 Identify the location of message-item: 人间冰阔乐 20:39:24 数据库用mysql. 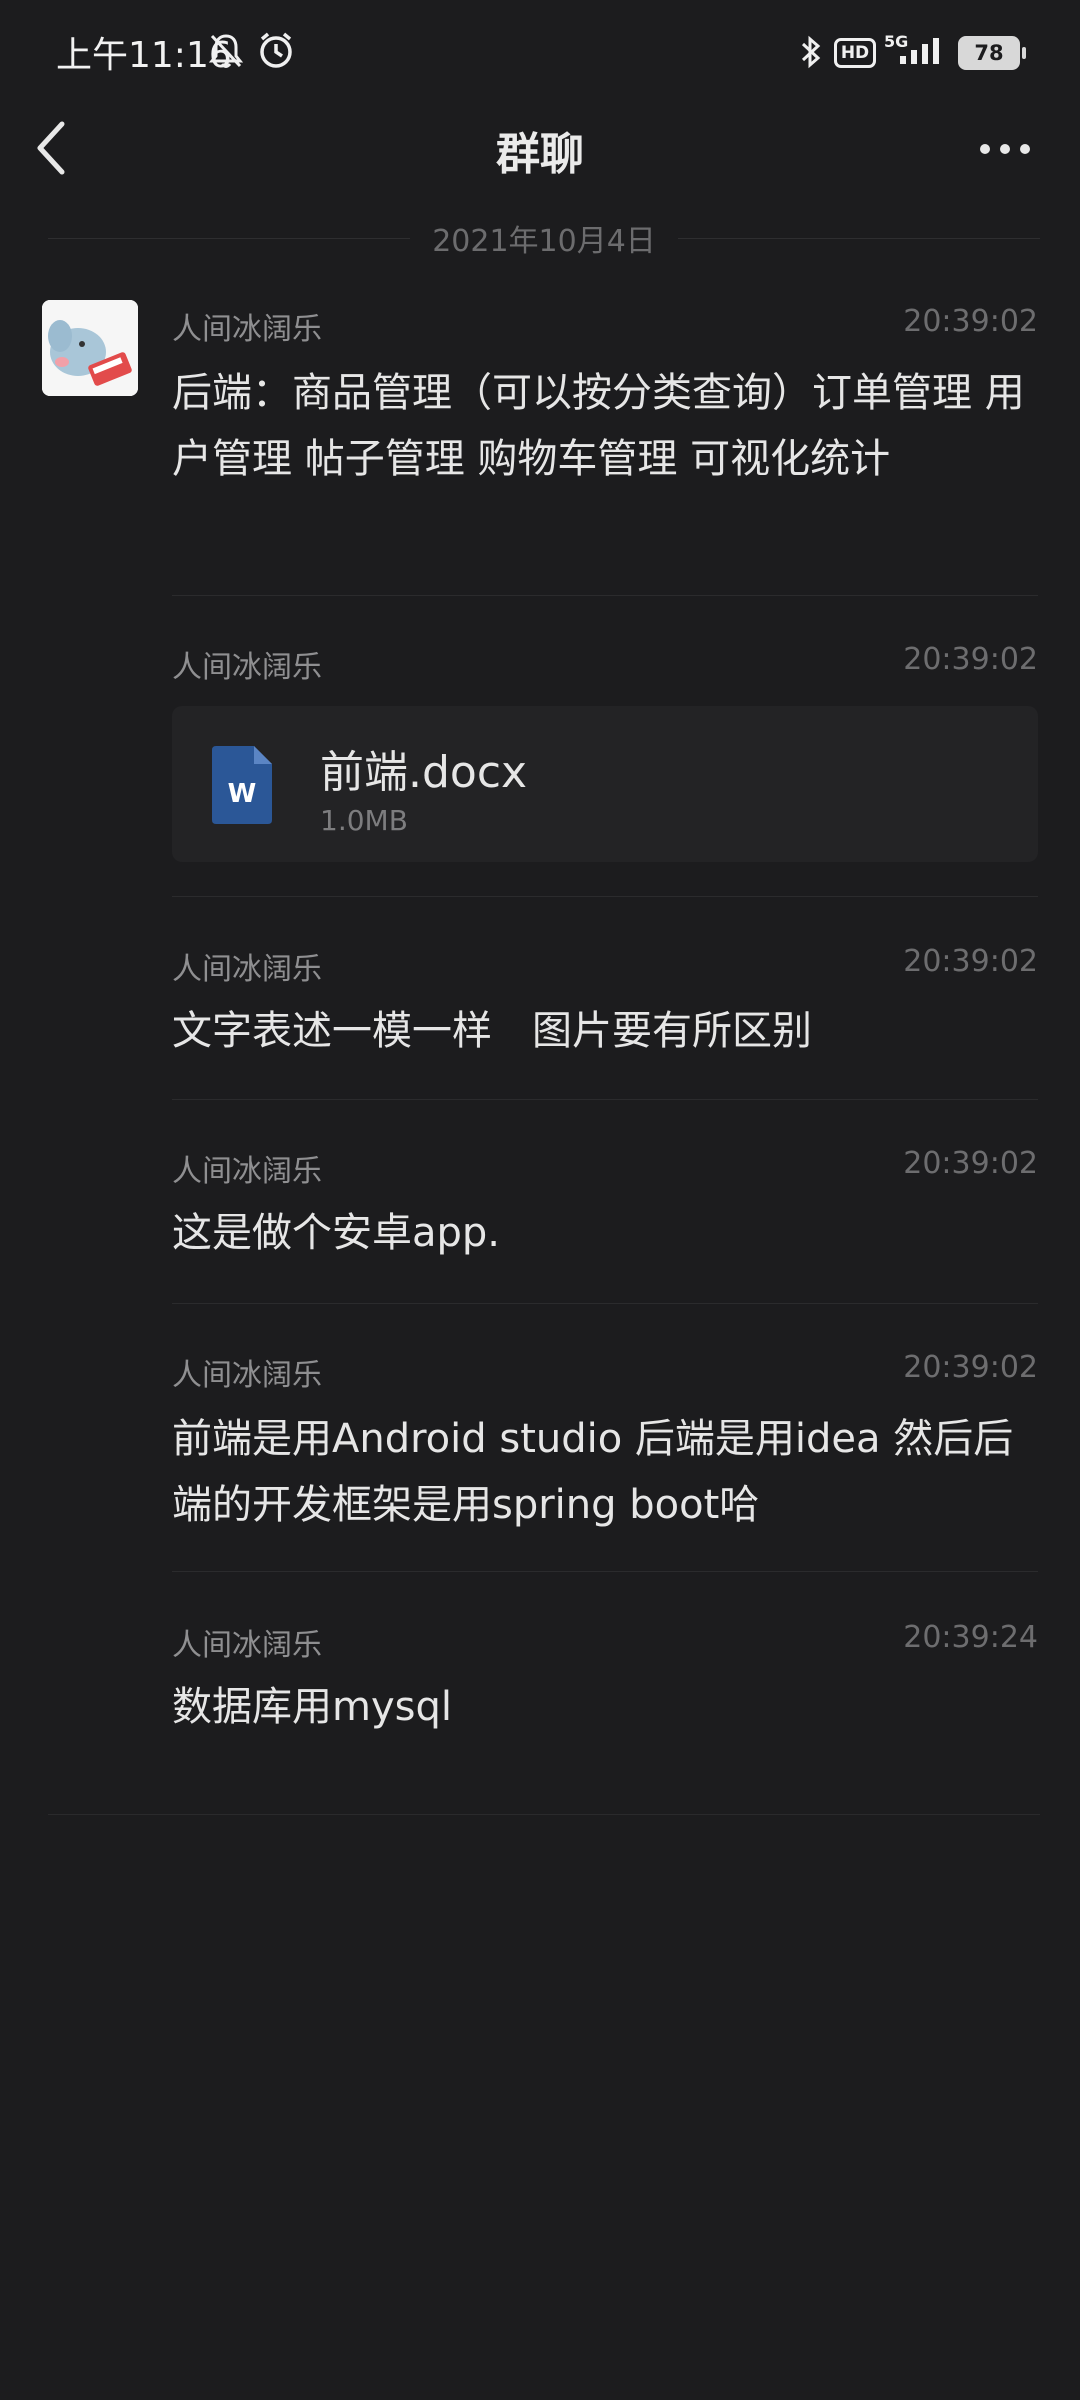
(605, 1690).